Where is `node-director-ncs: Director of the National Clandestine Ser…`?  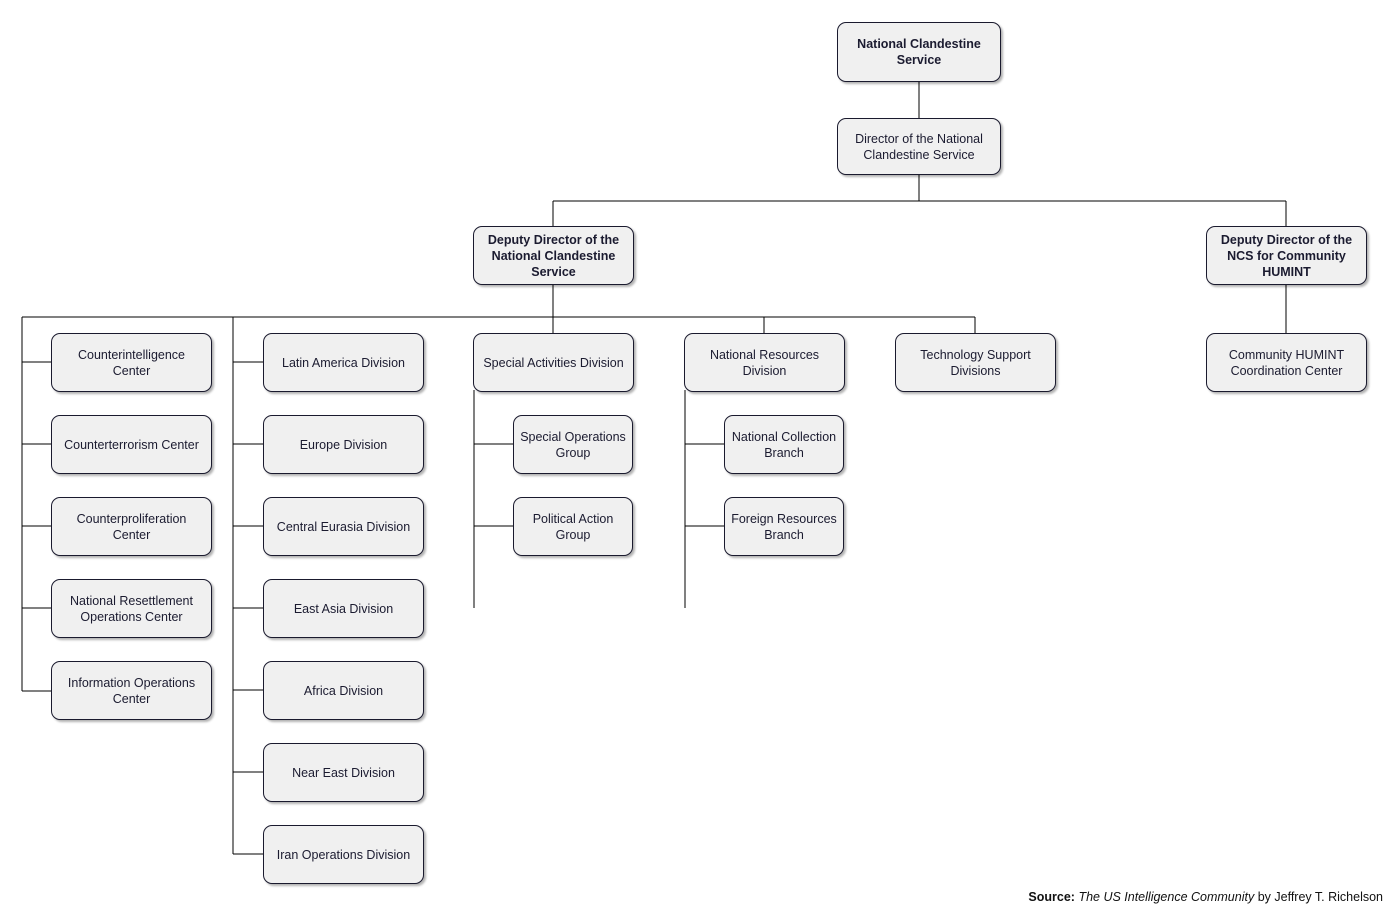
node-director-ncs: Director of the National Clandestine Ser… is located at coordinates (919, 146).